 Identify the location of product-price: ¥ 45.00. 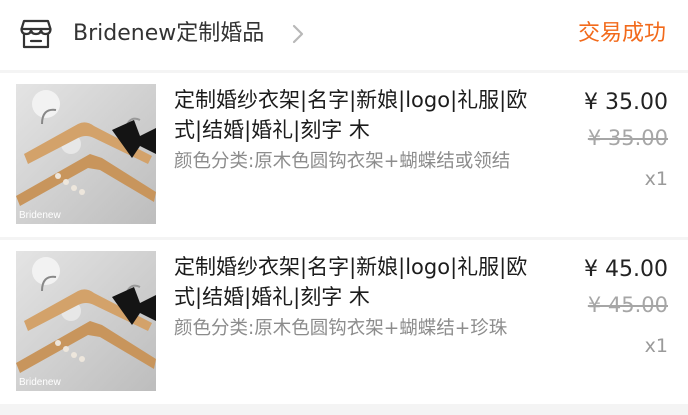
(626, 269).